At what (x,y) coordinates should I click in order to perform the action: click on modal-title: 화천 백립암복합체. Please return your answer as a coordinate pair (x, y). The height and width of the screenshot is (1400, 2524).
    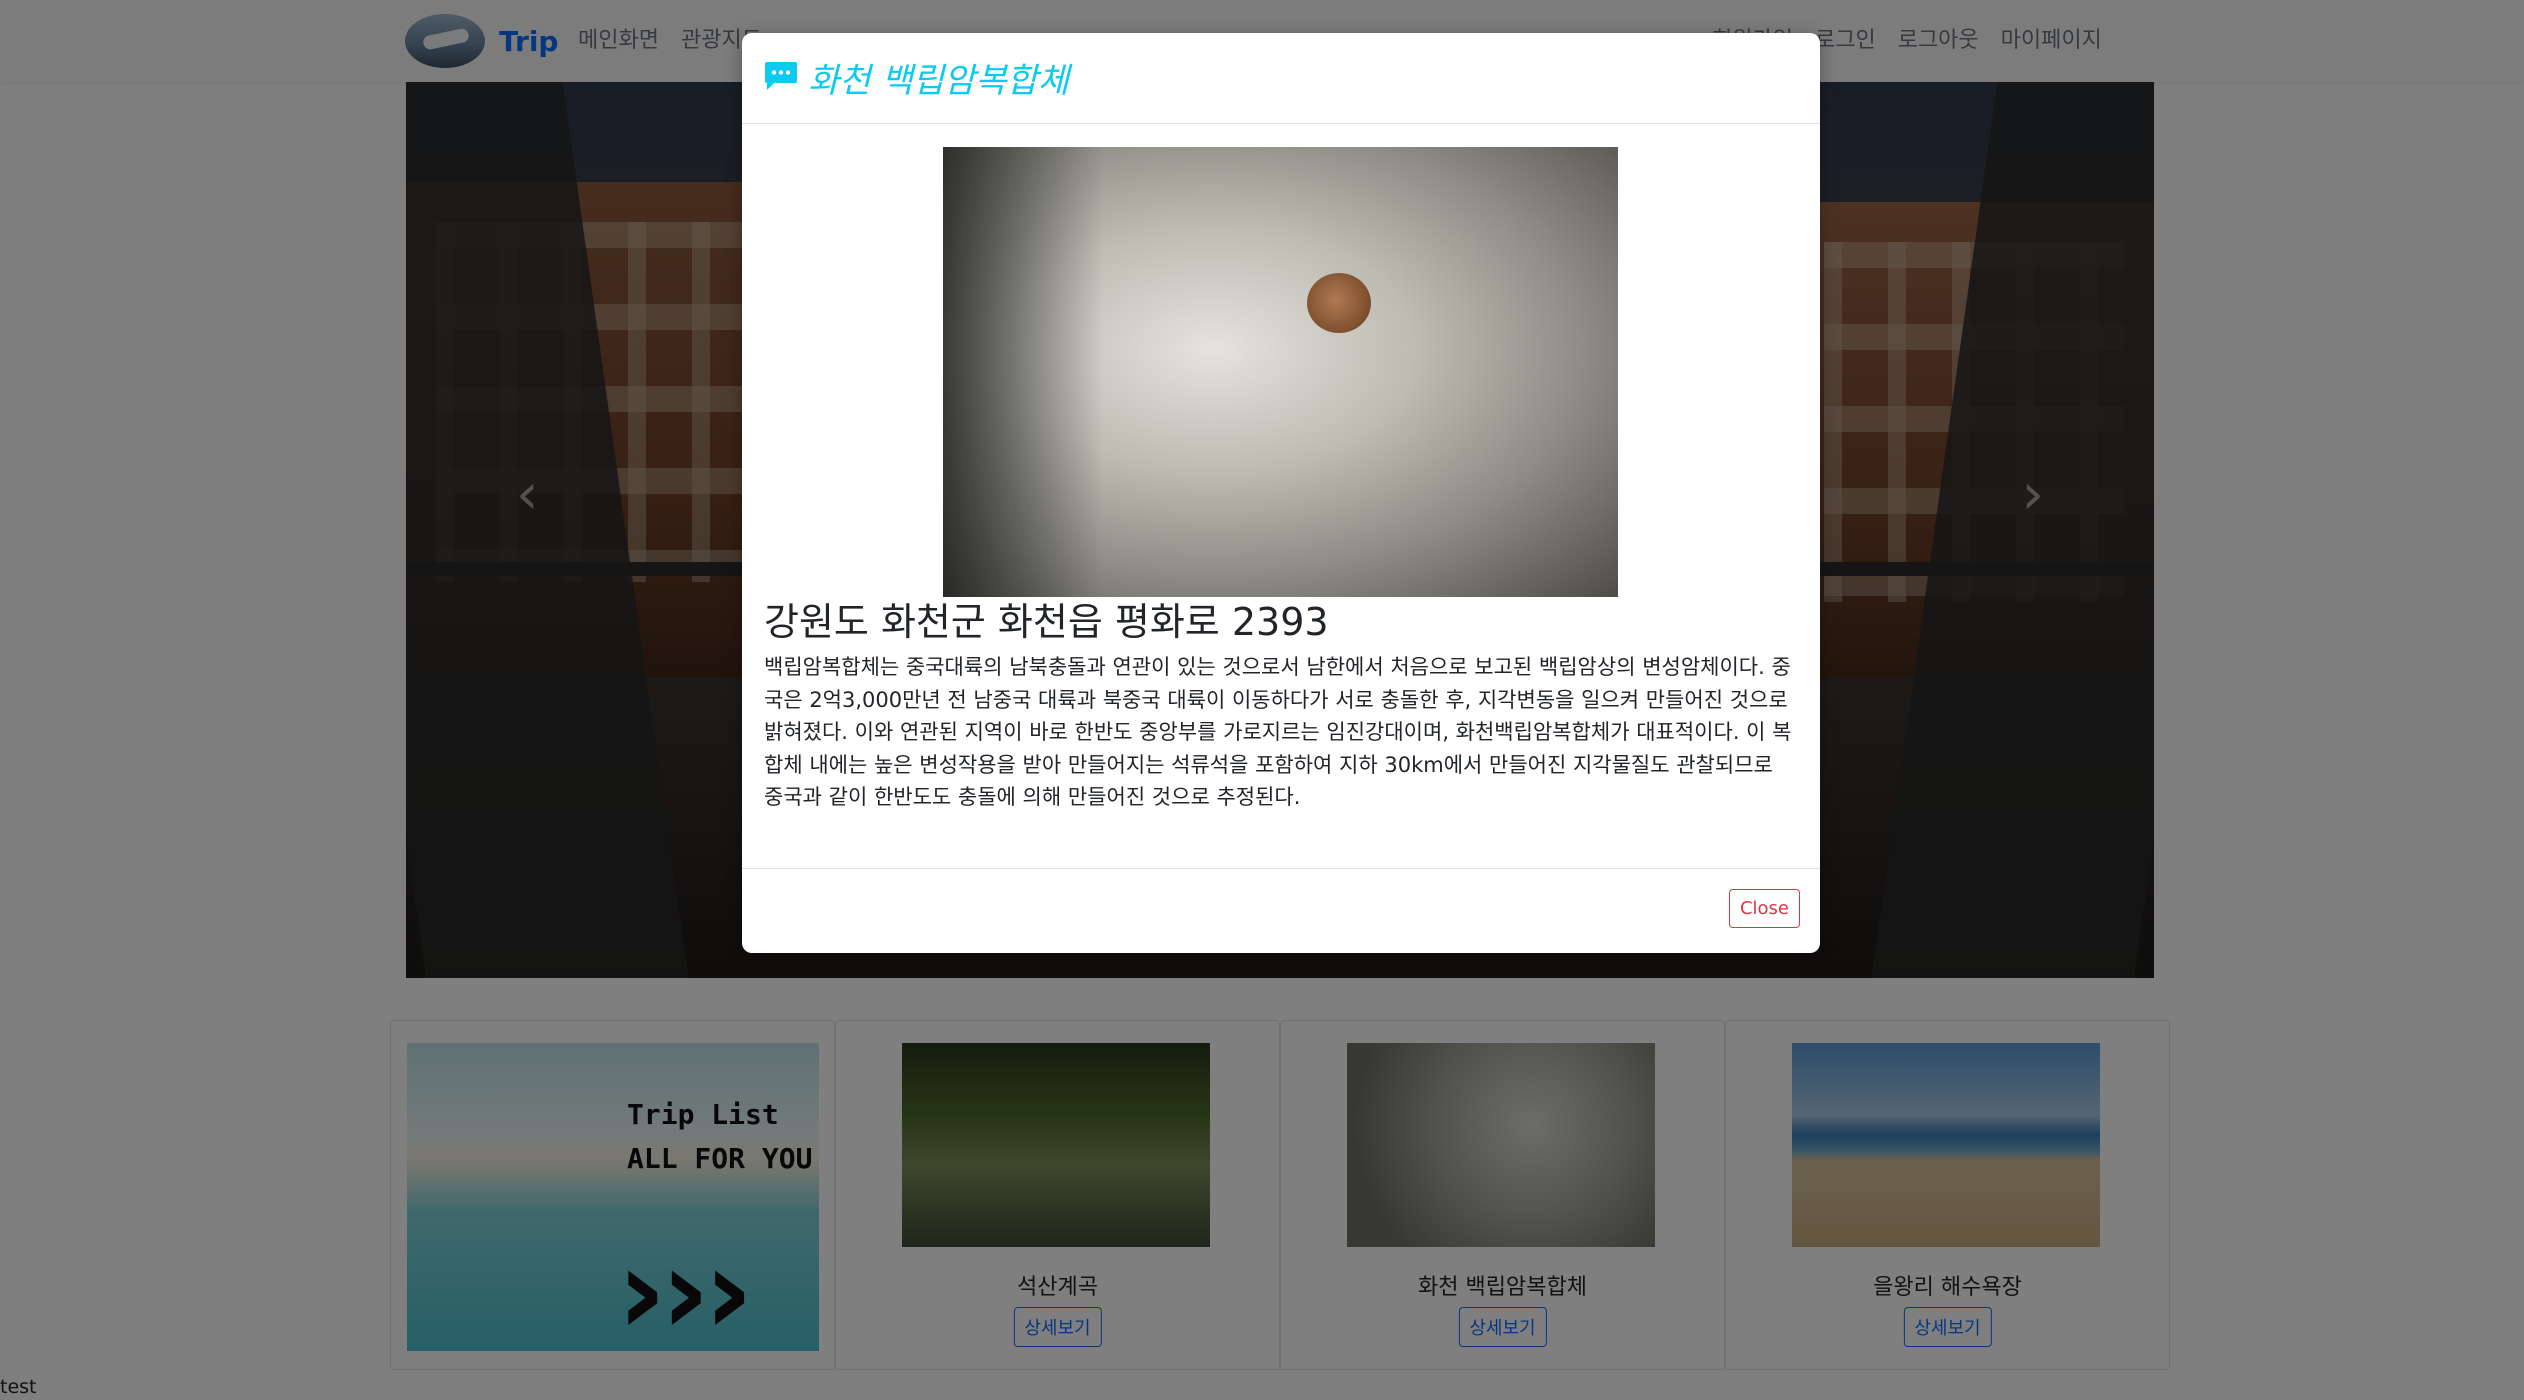
    Looking at the image, I should click on (939, 81).